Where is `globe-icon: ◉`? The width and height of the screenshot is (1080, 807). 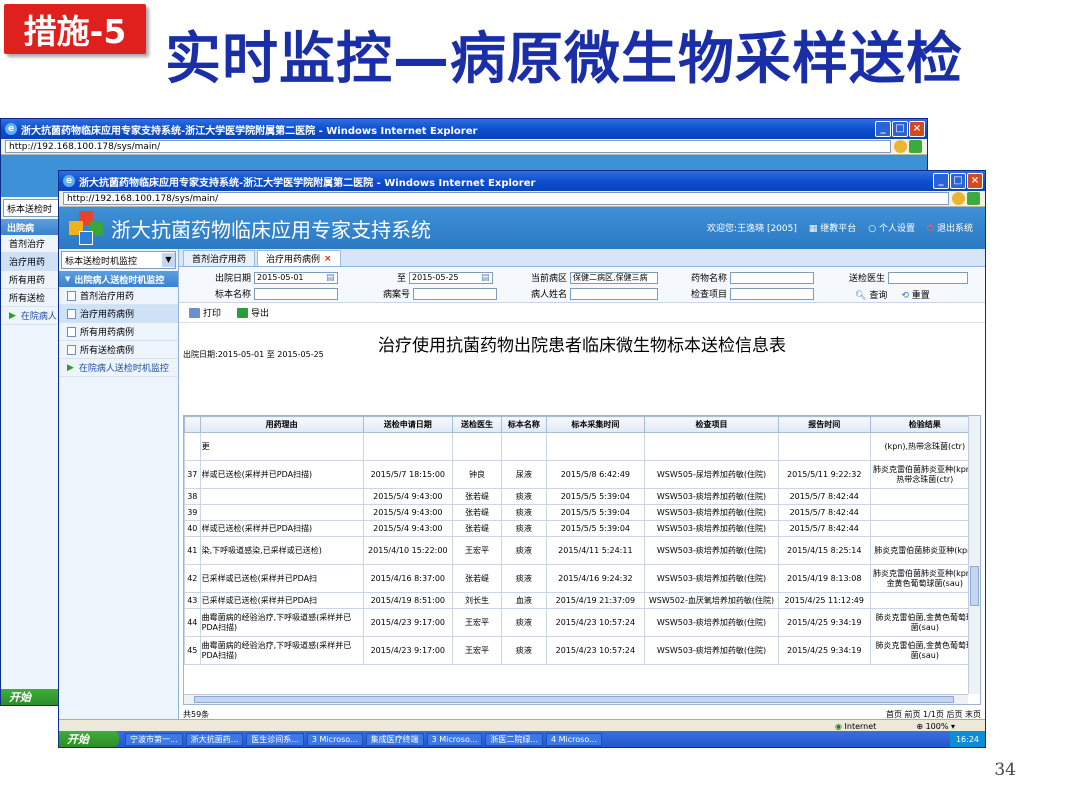 globe-icon: ◉ is located at coordinates (840, 726).